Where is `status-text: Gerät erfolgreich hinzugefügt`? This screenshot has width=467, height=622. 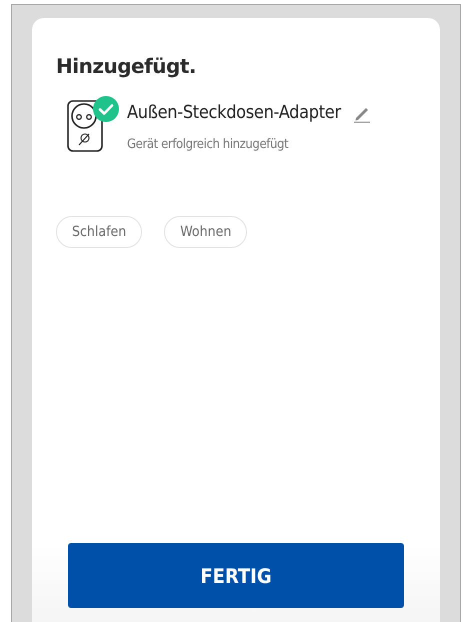
status-text: Gerät erfolgreich hinzugefügt is located at coordinates (208, 144).